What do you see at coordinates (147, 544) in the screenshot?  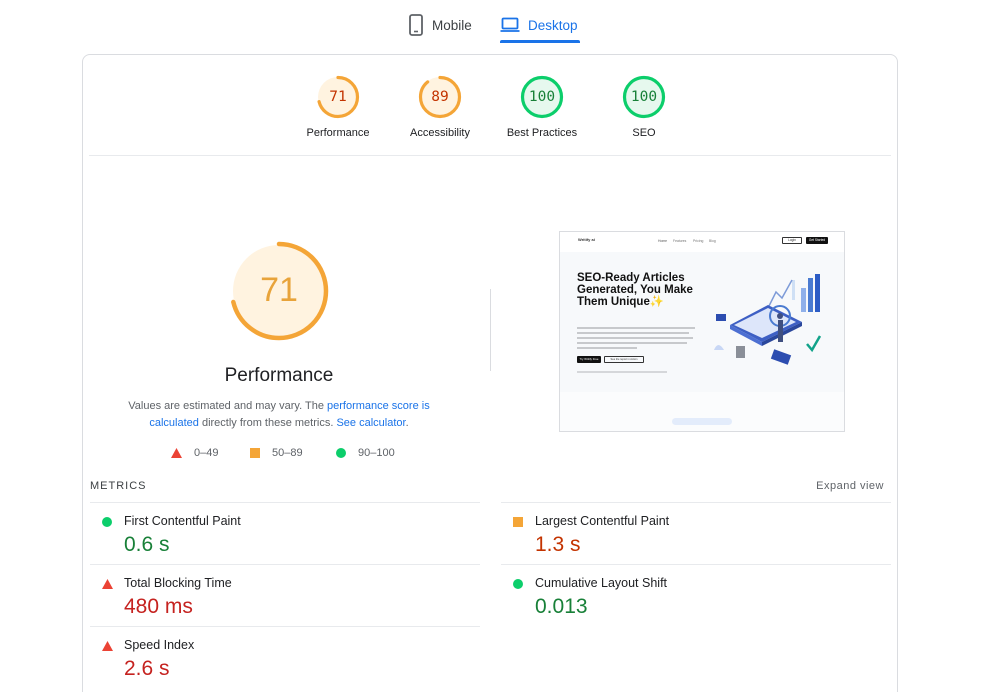 I see `metric-value: 0.6 s` at bounding box center [147, 544].